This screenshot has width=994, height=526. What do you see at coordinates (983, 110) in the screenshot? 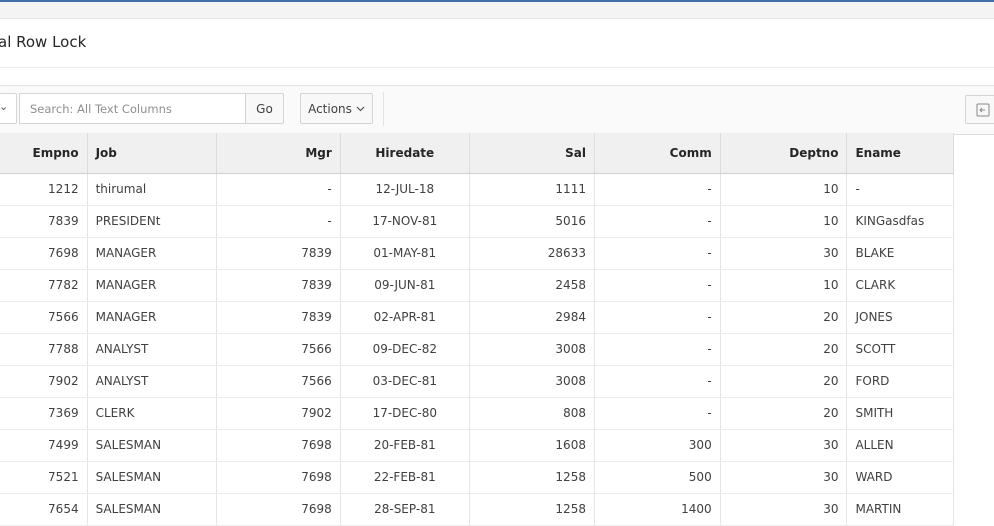
I see `export-icon` at bounding box center [983, 110].